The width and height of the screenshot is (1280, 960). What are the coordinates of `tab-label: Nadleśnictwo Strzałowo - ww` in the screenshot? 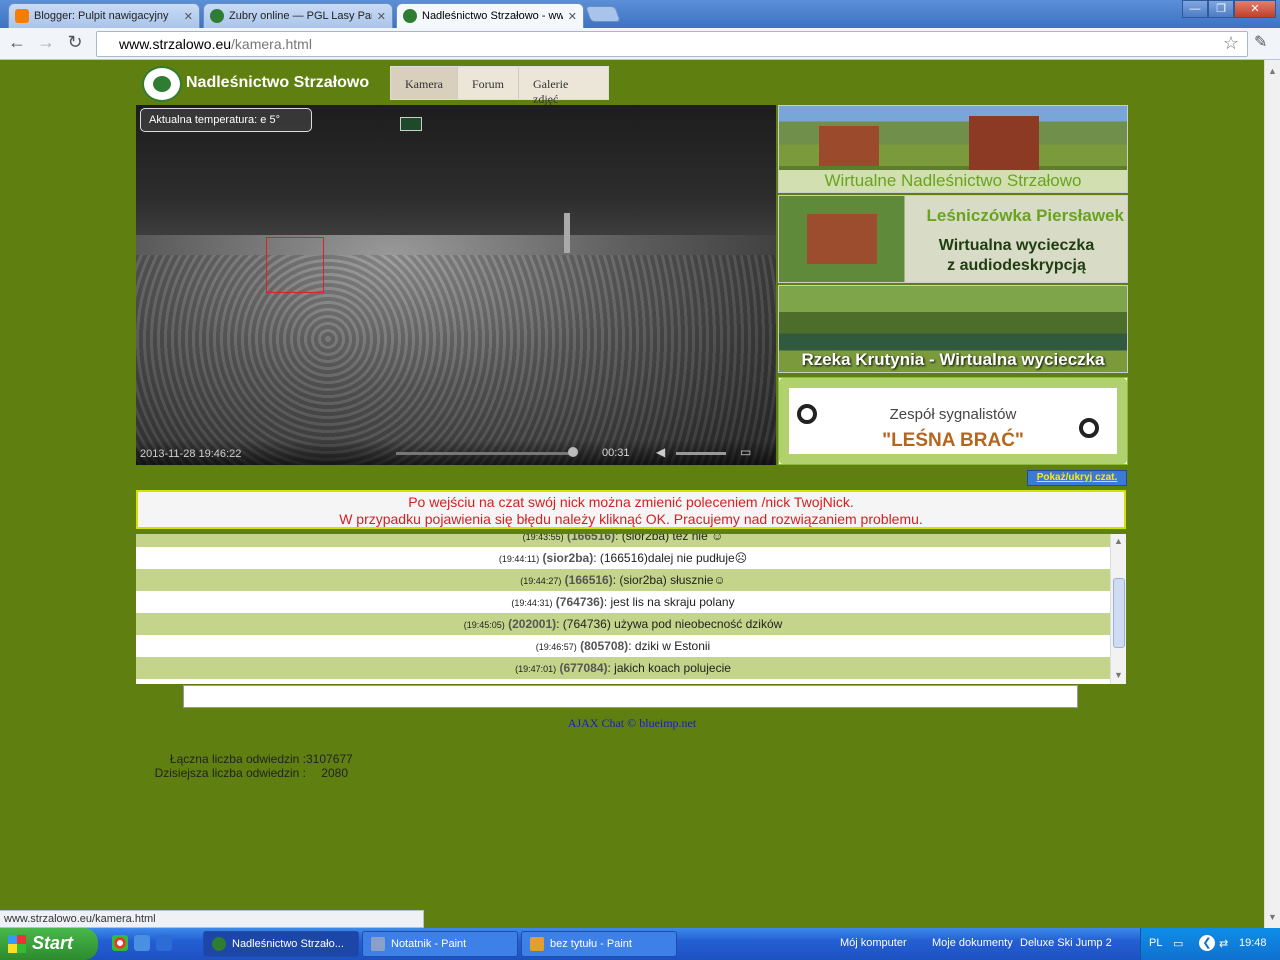 It's located at (492, 16).